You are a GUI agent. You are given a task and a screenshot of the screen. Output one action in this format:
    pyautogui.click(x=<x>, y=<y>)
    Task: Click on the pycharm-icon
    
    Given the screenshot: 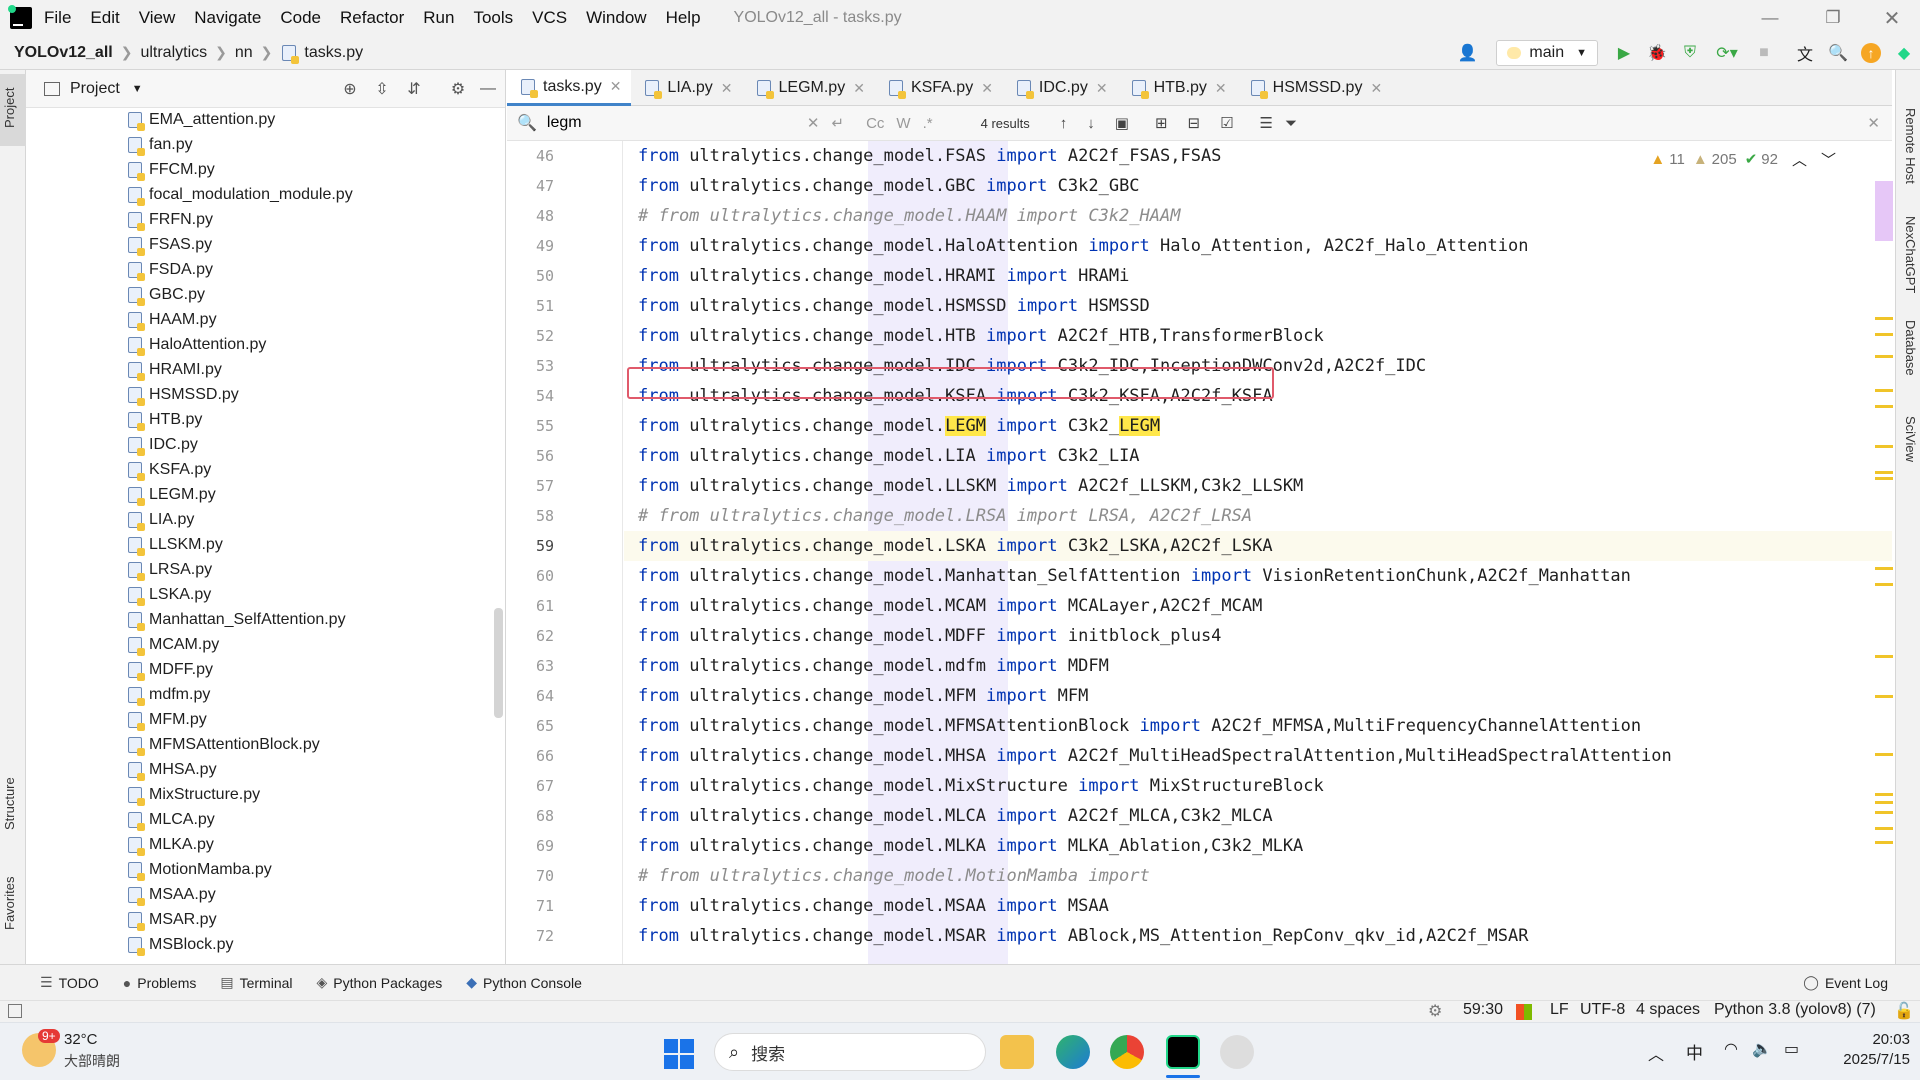 What is the action you would take?
    pyautogui.click(x=1183, y=1052)
    